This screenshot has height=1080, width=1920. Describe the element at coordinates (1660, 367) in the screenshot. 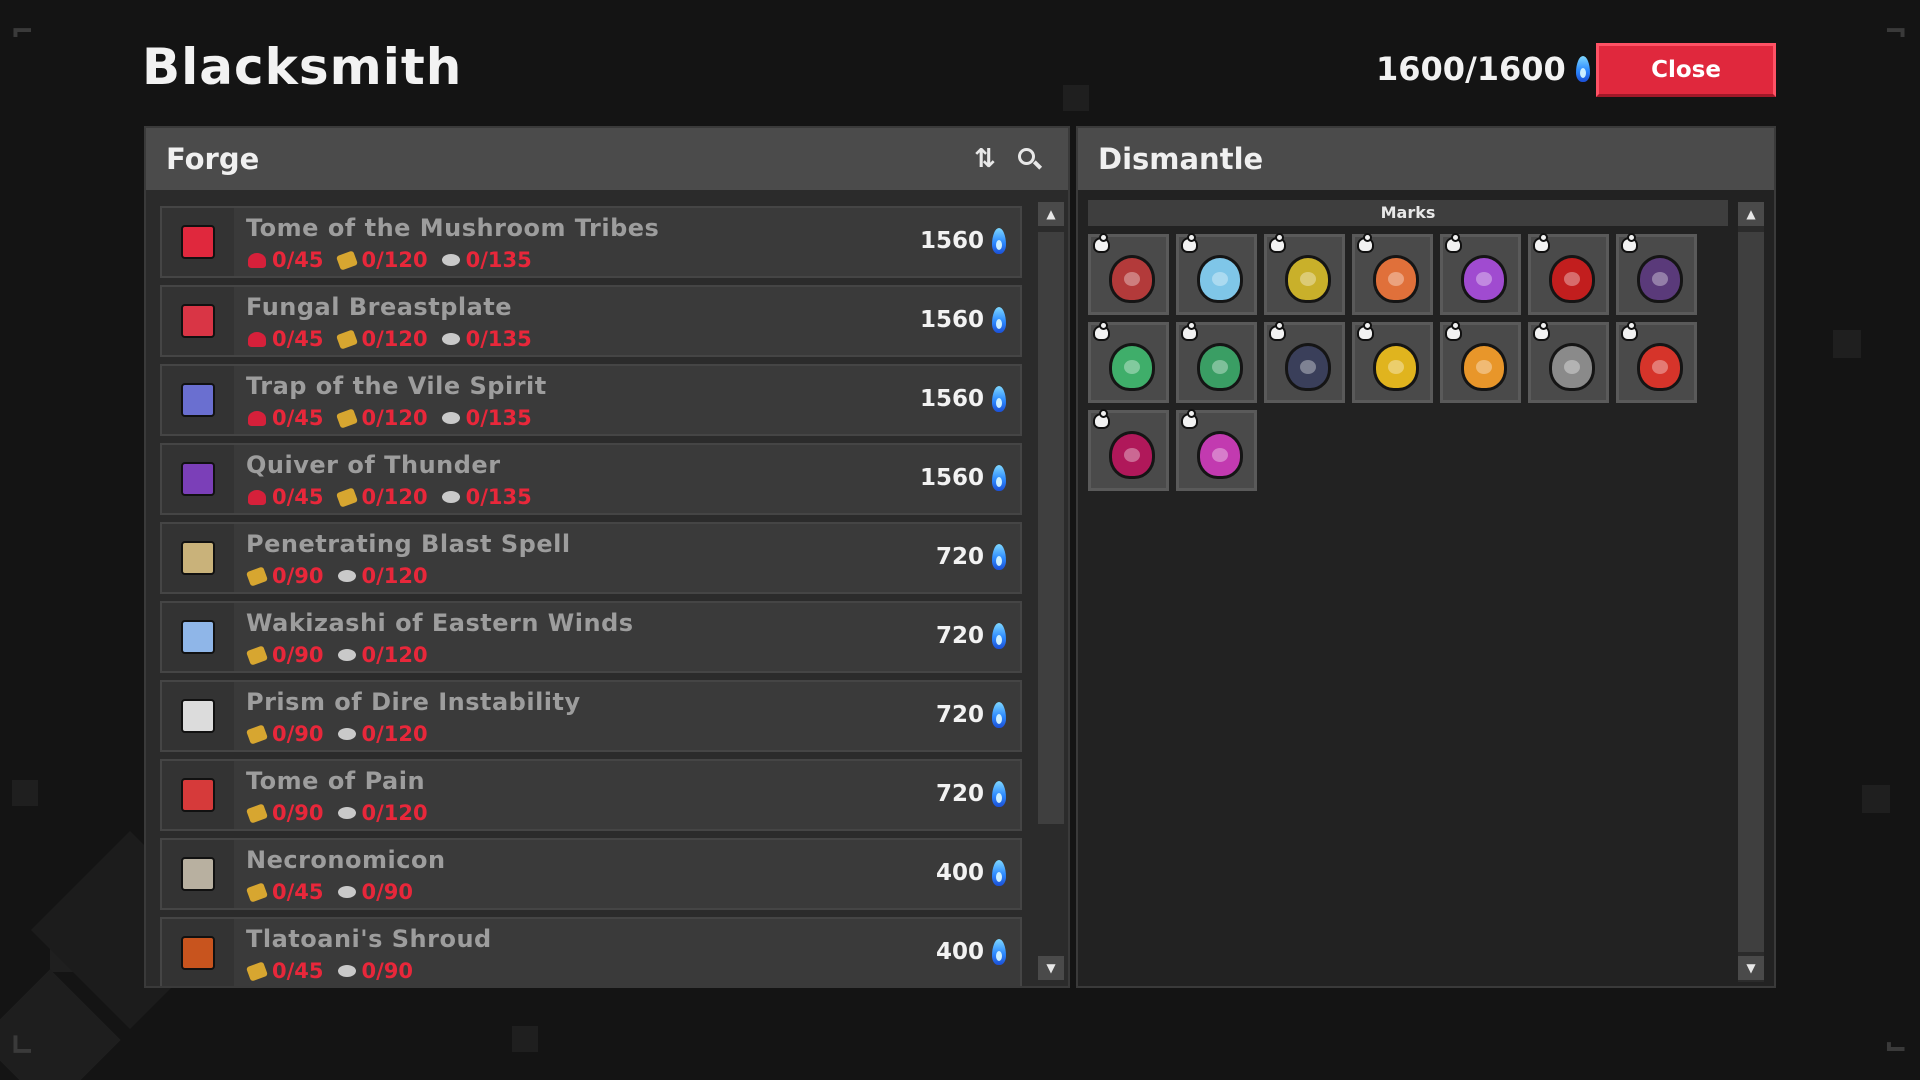

I see `flame-mask-mark-icon` at that location.